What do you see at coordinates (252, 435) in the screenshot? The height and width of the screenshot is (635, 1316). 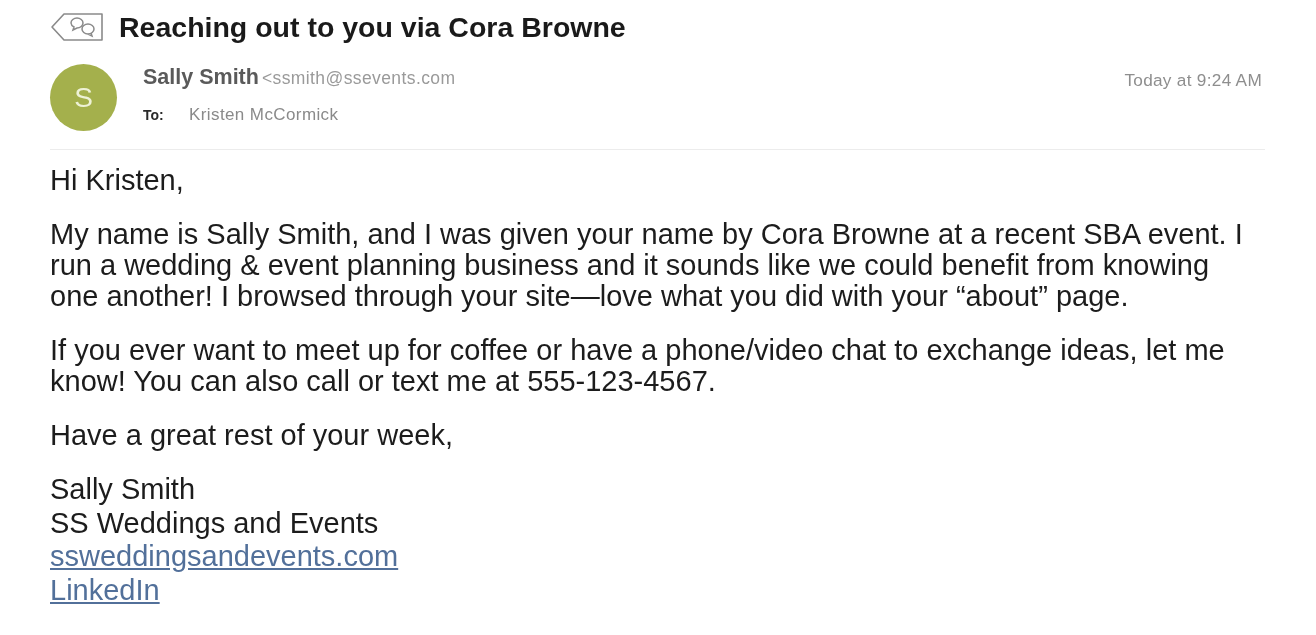 I see `message-paragraph: Have a great rest of your week,` at bounding box center [252, 435].